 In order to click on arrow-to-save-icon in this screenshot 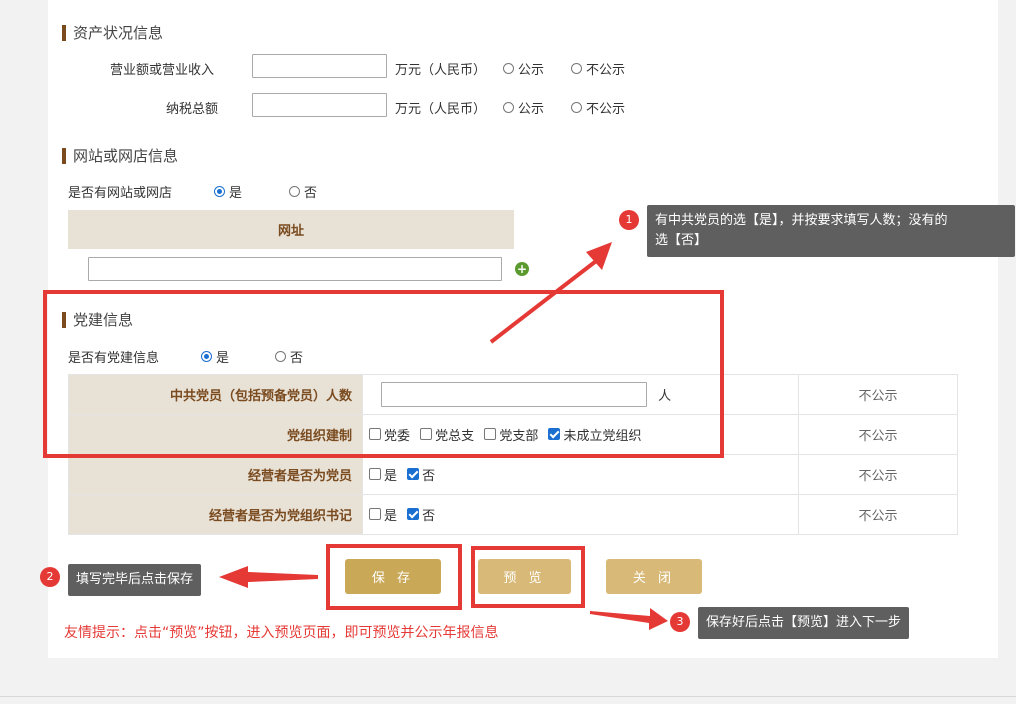, I will do `click(268, 577)`.